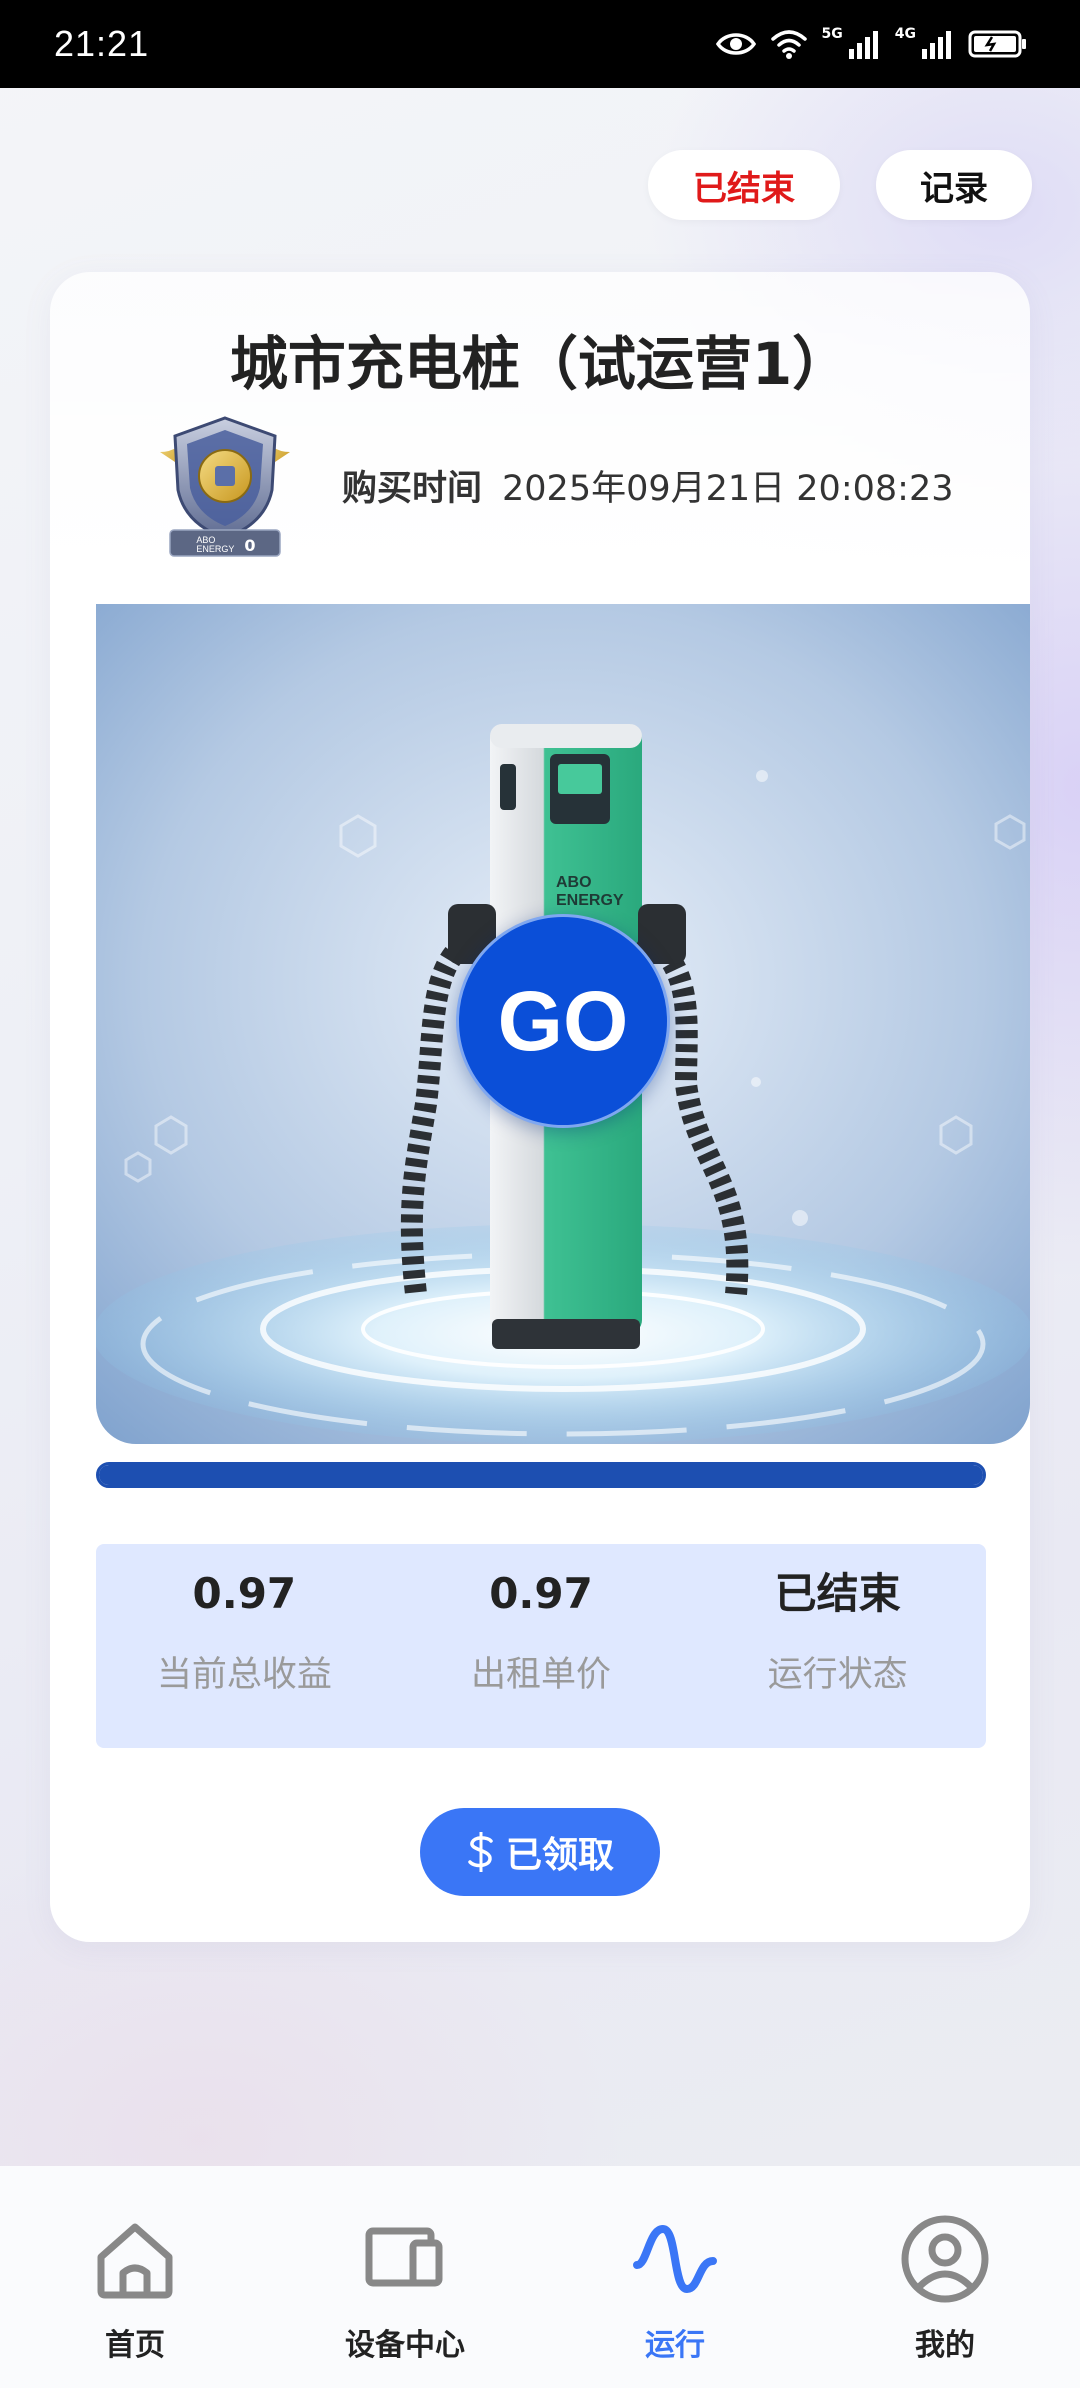 This screenshot has width=1080, height=2388. Describe the element at coordinates (945, 2259) in the screenshot. I see `user-icon` at that location.